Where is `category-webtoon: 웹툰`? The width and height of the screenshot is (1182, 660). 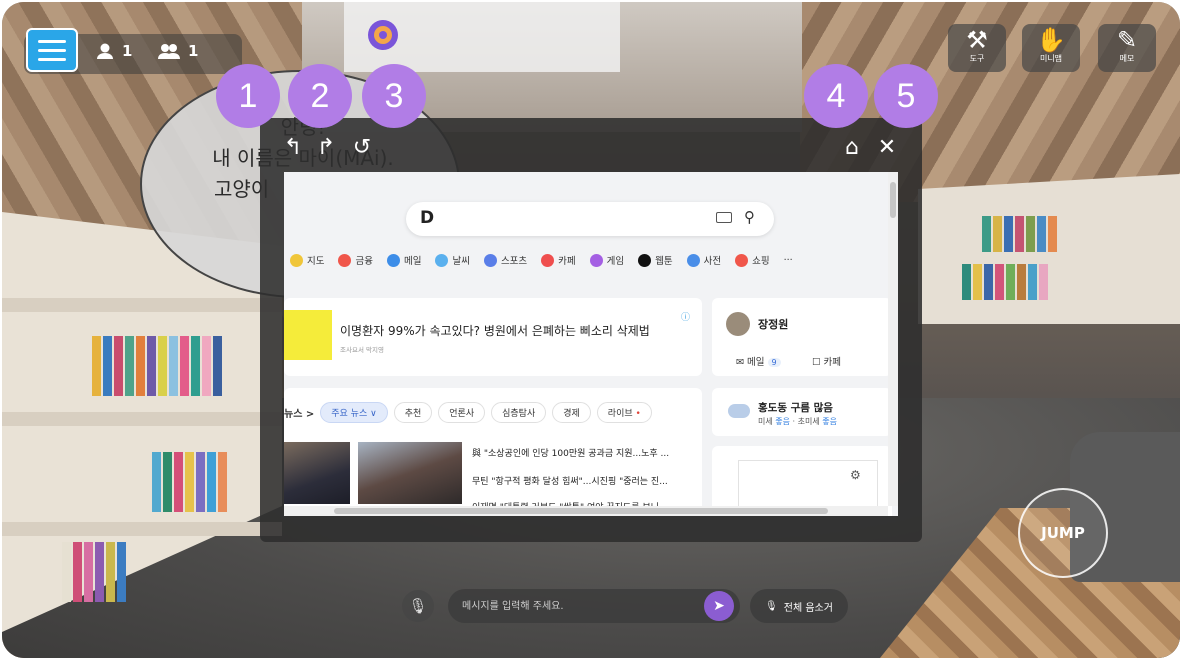 category-webtoon: 웹툰 is located at coordinates (655, 260).